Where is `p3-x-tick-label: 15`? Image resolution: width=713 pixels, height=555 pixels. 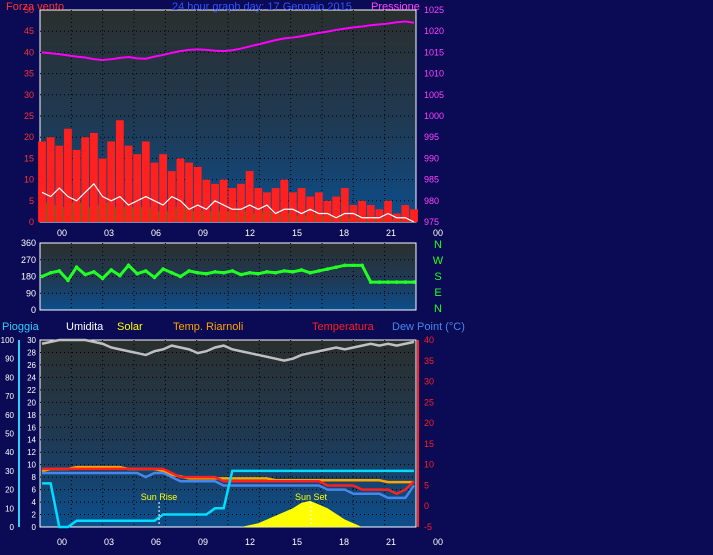 p3-x-tick-label: 15 is located at coordinates (297, 542).